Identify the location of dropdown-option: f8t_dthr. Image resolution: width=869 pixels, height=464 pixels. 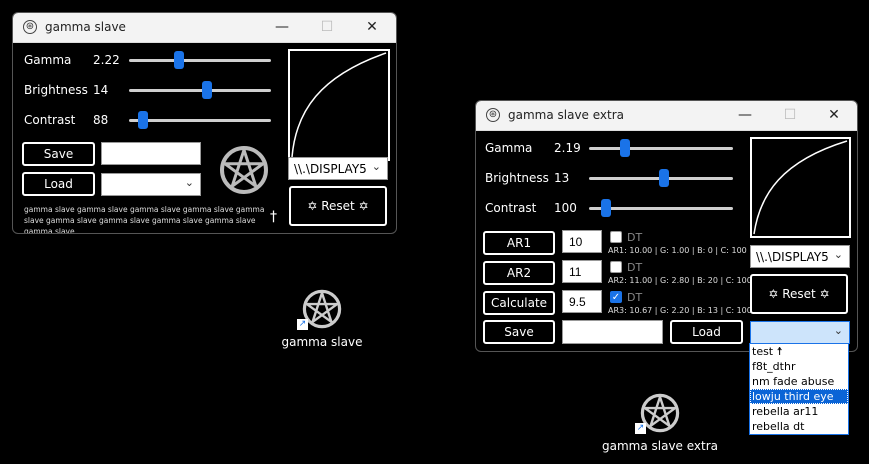
(799, 366).